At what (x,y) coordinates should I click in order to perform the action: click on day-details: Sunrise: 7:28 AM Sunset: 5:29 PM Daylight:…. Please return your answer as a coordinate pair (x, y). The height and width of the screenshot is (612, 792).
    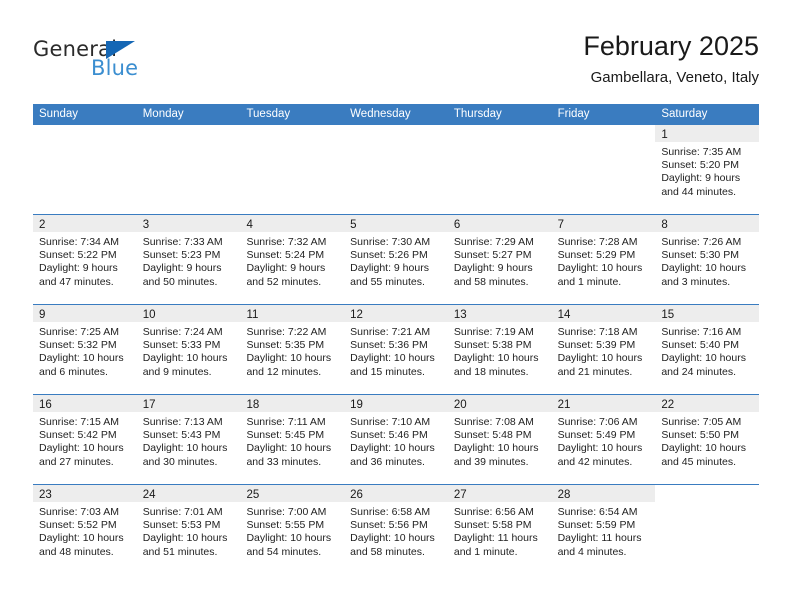
    Looking at the image, I should click on (604, 260).